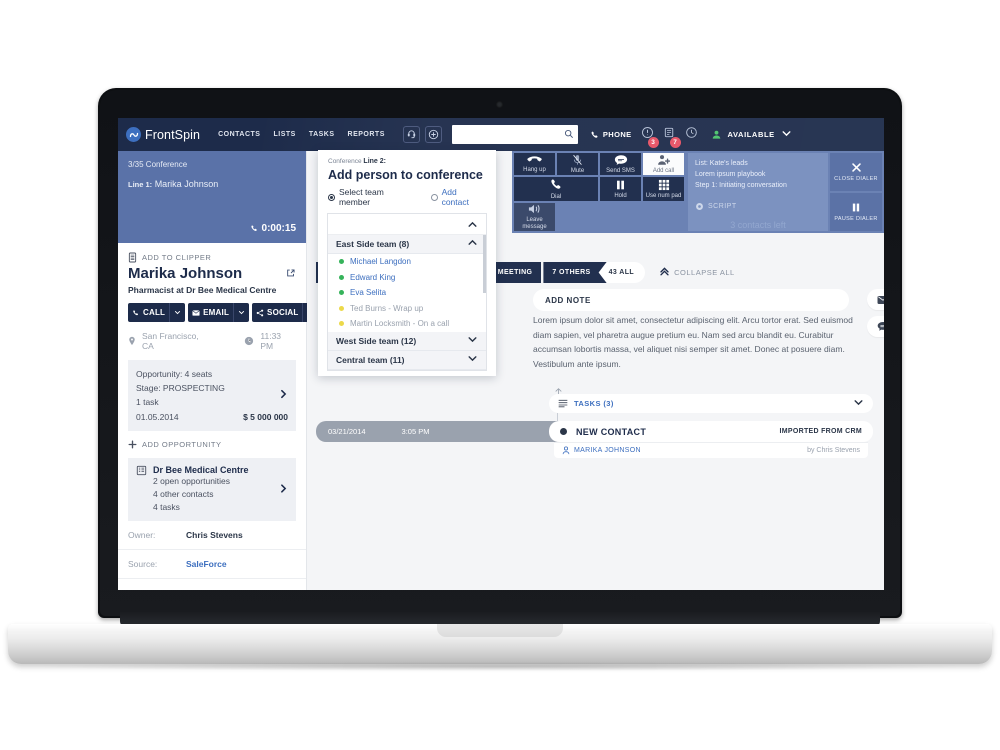  Describe the element at coordinates (691, 135) in the screenshot. I see `clock-icon` at that location.